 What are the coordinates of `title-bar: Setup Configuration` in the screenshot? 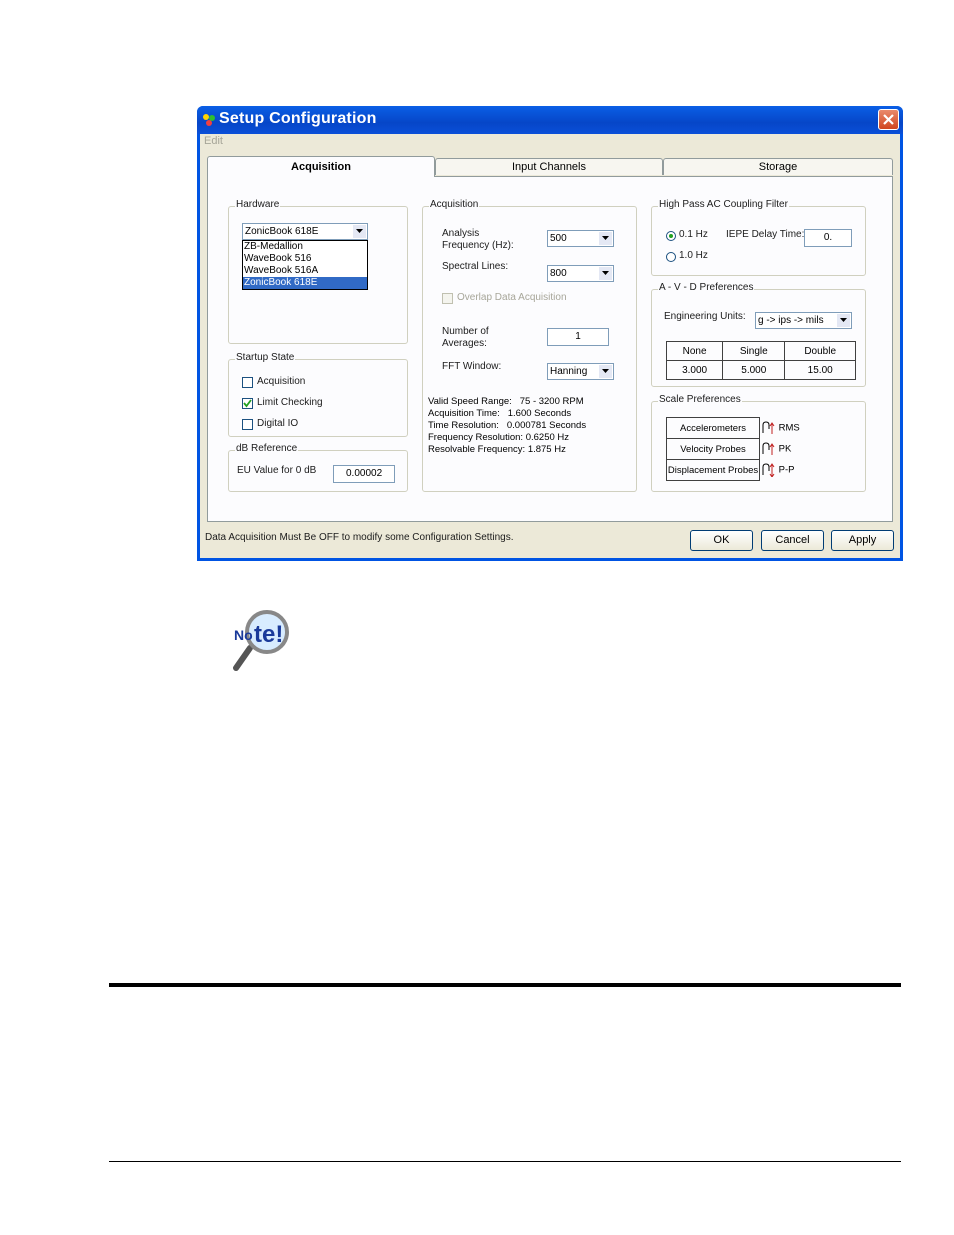 It's located at (550, 120).